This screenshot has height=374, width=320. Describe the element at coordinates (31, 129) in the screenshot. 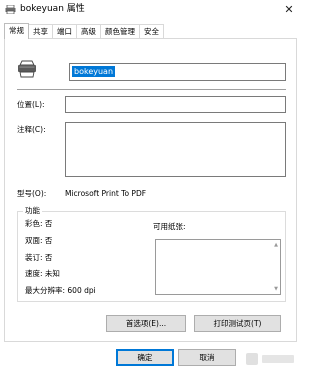

I see `comment-label: 注释(C):` at that location.